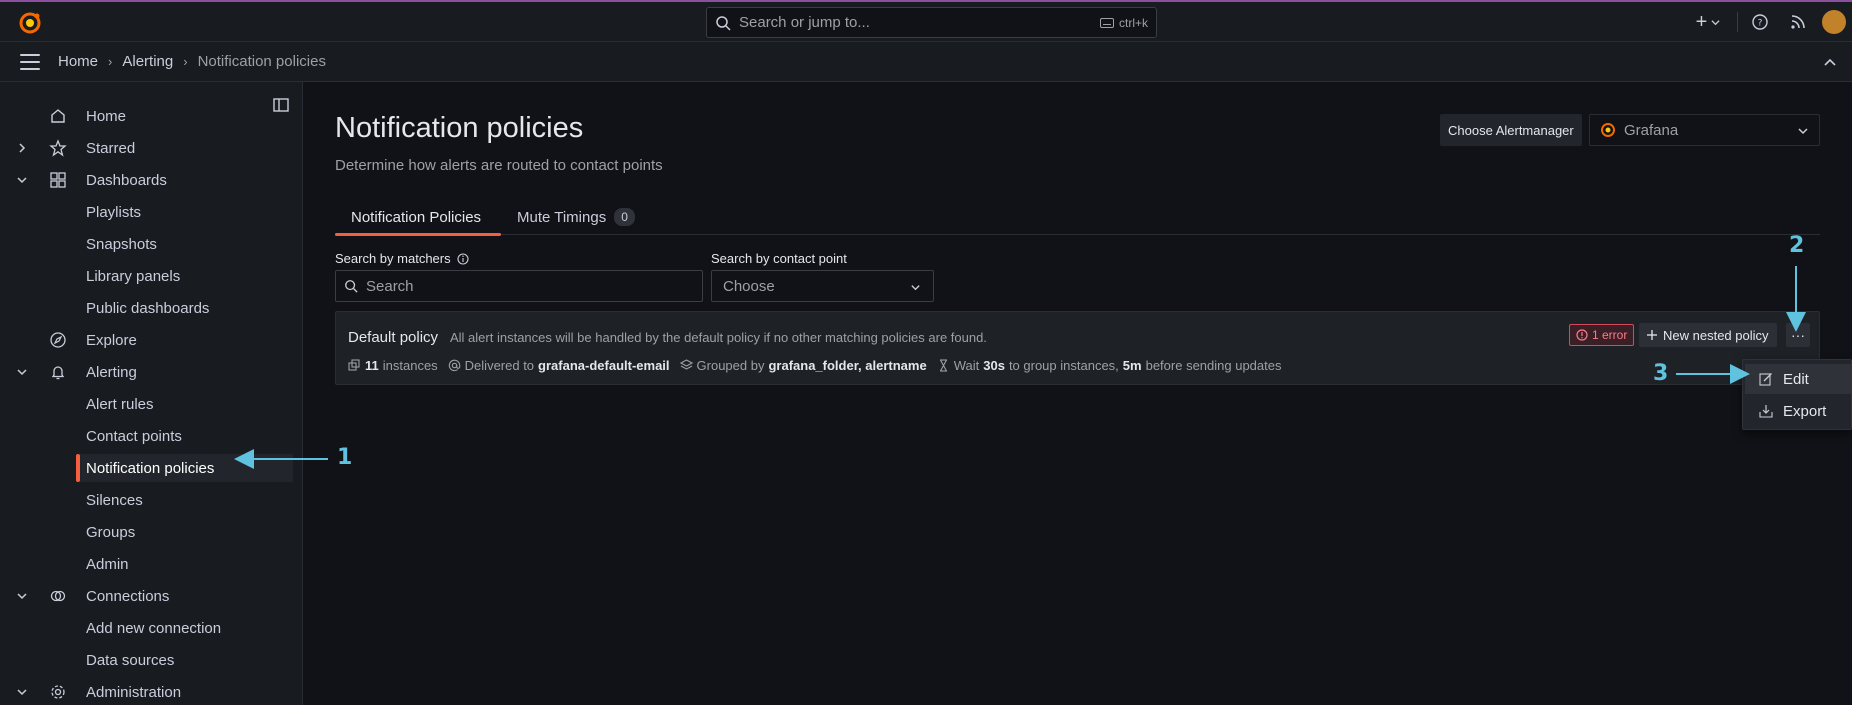  I want to click on annotation-number-1: 1, so click(345, 457).